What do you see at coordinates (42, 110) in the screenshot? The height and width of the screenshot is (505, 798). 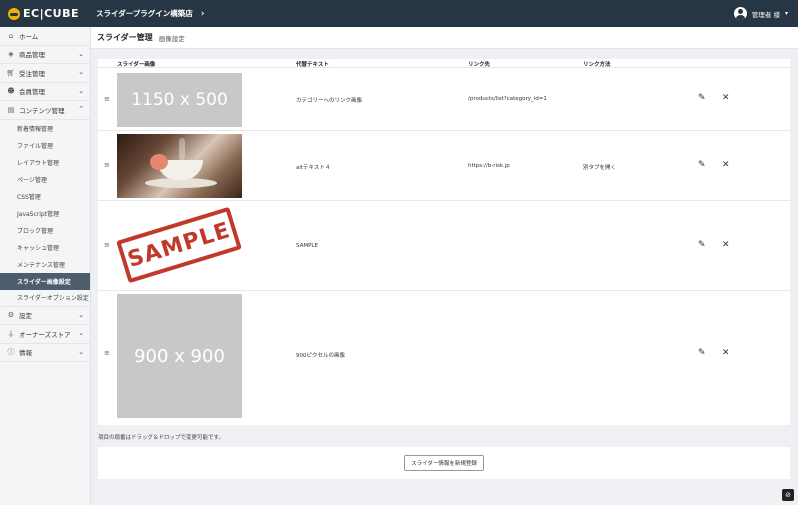 I see `sidebar-item-label: コンテンツ管理` at bounding box center [42, 110].